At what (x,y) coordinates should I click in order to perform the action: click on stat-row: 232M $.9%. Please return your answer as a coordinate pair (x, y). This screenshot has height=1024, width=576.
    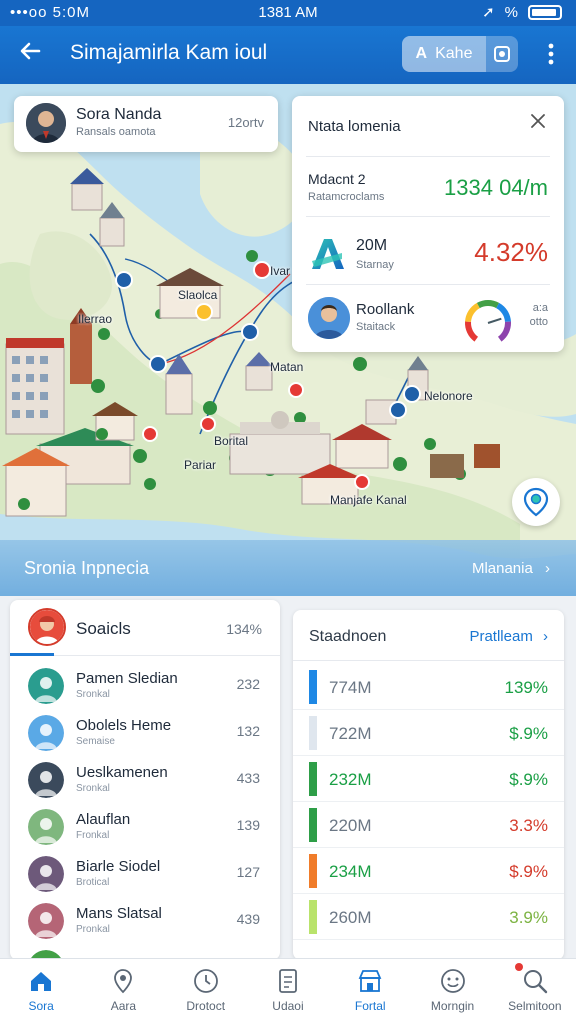
    Looking at the image, I should click on (428, 779).